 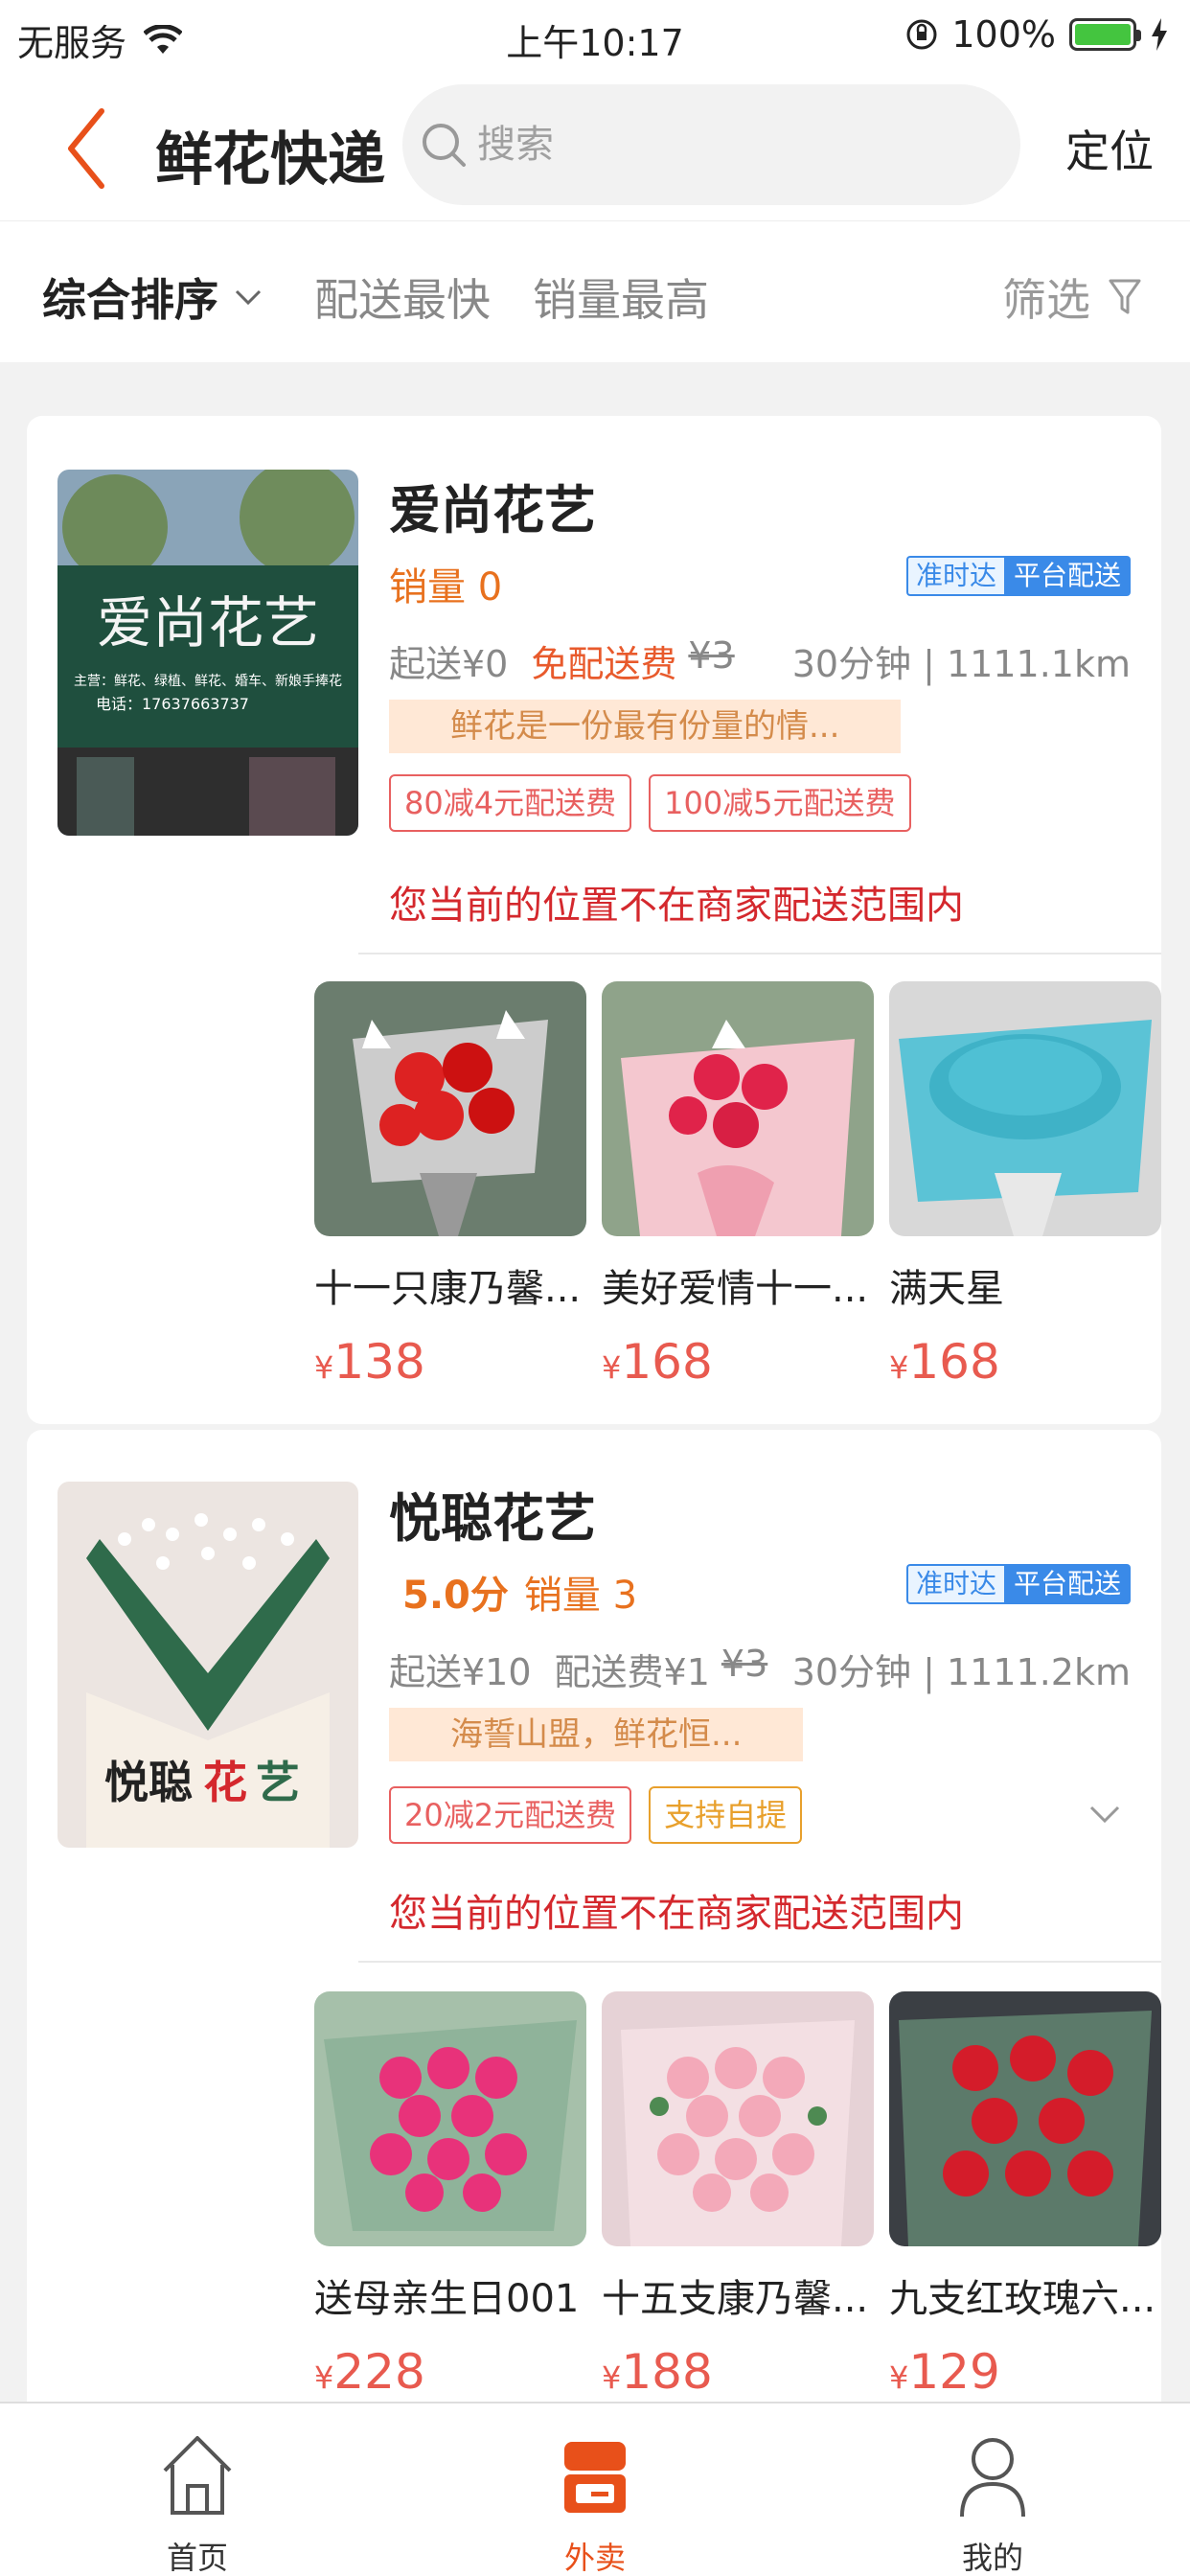 What do you see at coordinates (493, 506) in the screenshot?
I see `shop-name: 爱尚花艺` at bounding box center [493, 506].